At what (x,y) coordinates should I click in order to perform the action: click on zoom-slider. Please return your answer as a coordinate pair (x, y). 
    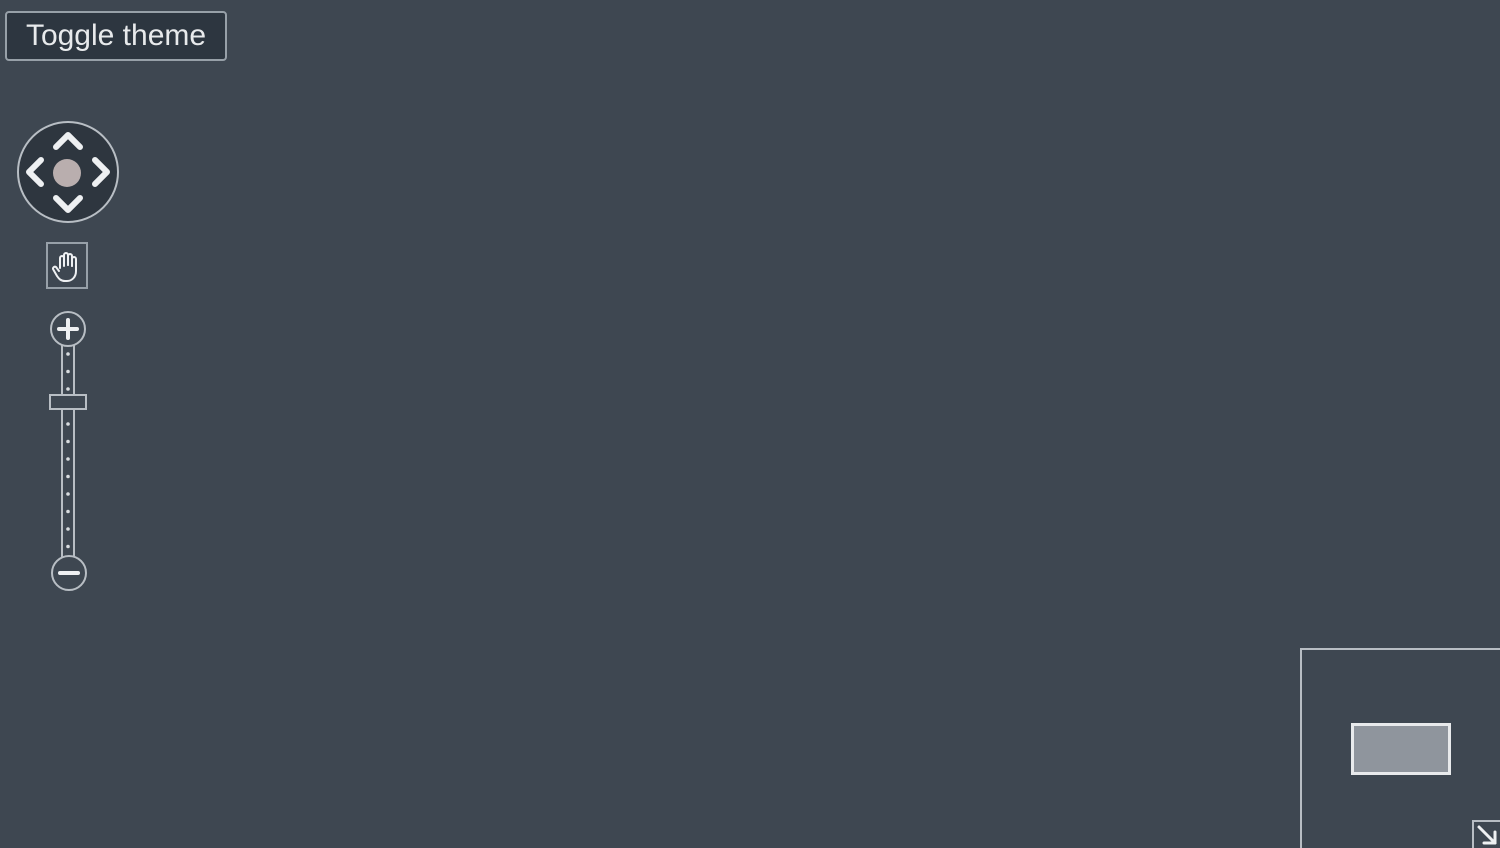
    Looking at the image, I should click on (68, 452).